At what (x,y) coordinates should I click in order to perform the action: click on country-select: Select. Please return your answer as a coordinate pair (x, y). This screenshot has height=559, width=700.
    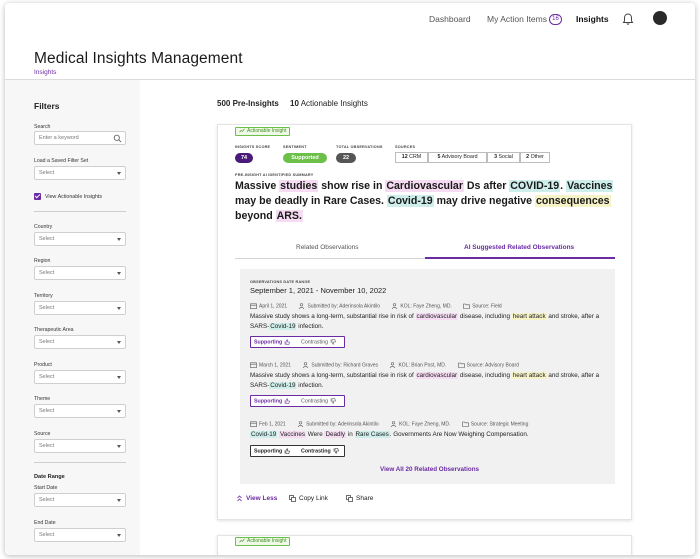
    Looking at the image, I should click on (80, 239).